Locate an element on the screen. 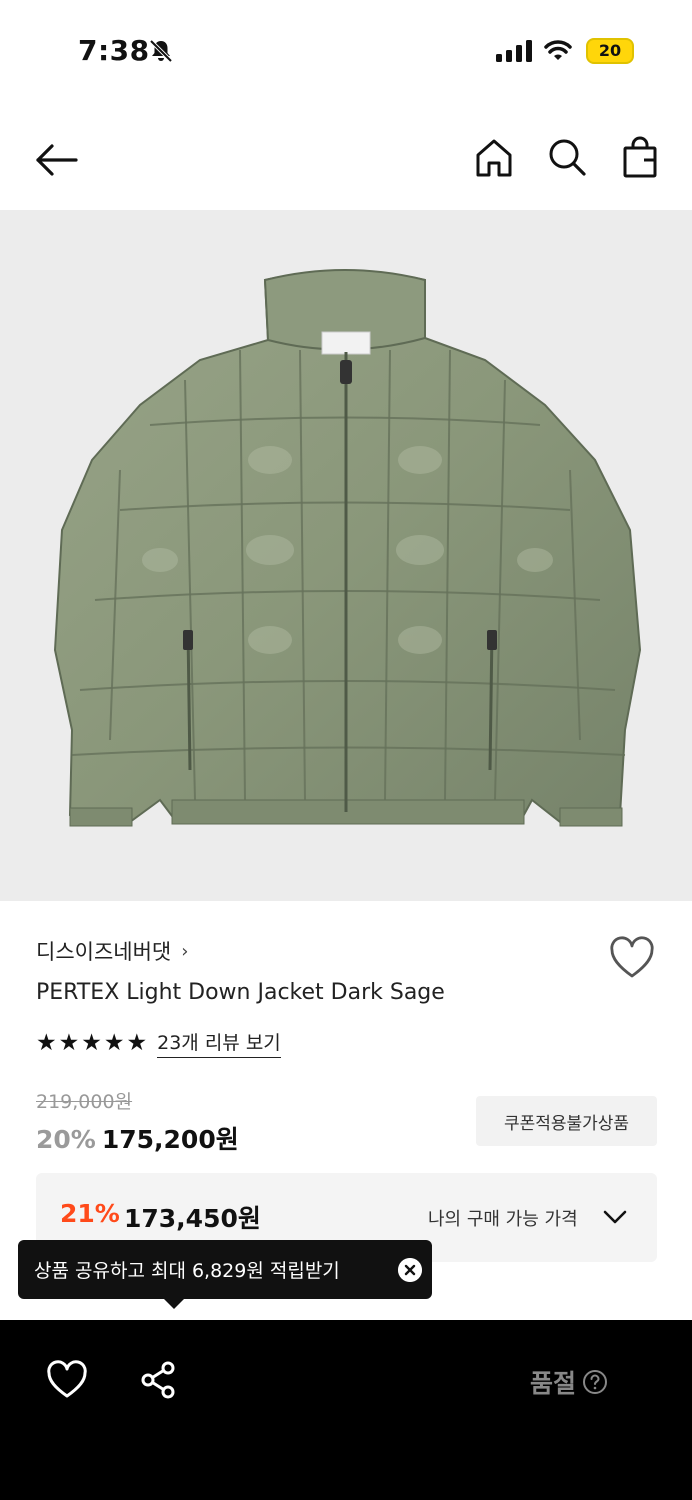 The image size is (692, 1500). status-bar: 7:38 20 is located at coordinates (346, 50).